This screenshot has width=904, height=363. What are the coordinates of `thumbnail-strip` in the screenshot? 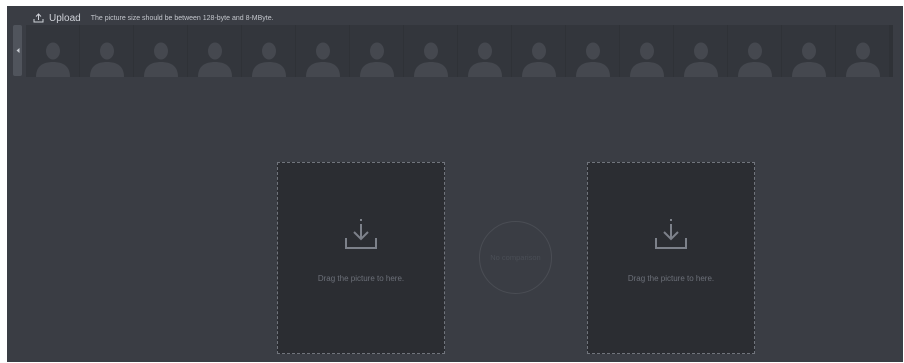 It's located at (459, 51).